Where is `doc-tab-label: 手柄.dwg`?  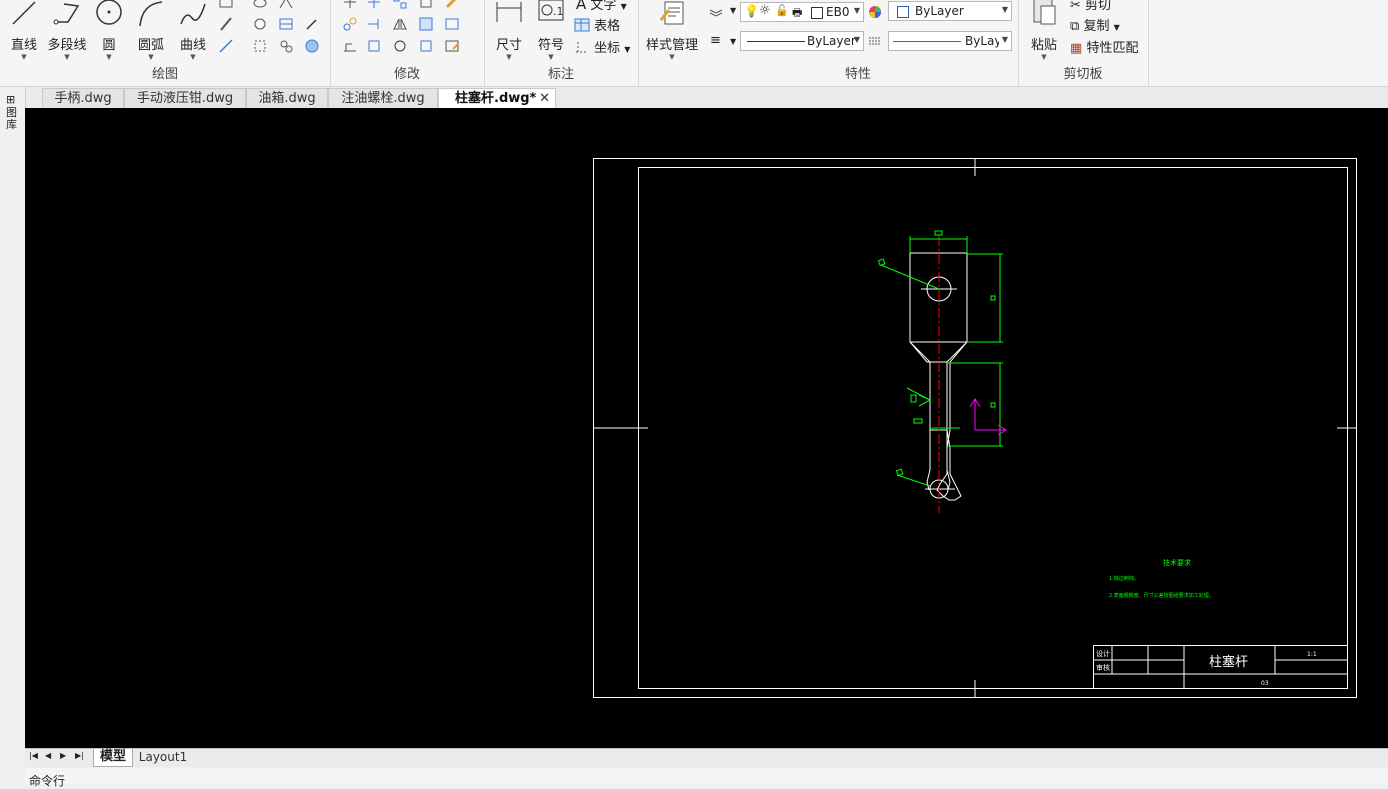
doc-tab-label: 手柄.dwg is located at coordinates (83, 98).